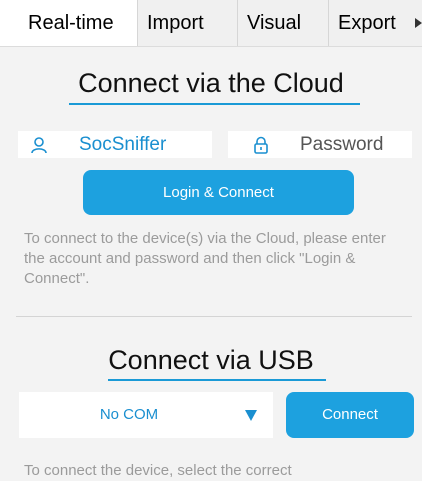  Describe the element at coordinates (350, 415) in the screenshot. I see `usb-connect-button: Connect` at that location.